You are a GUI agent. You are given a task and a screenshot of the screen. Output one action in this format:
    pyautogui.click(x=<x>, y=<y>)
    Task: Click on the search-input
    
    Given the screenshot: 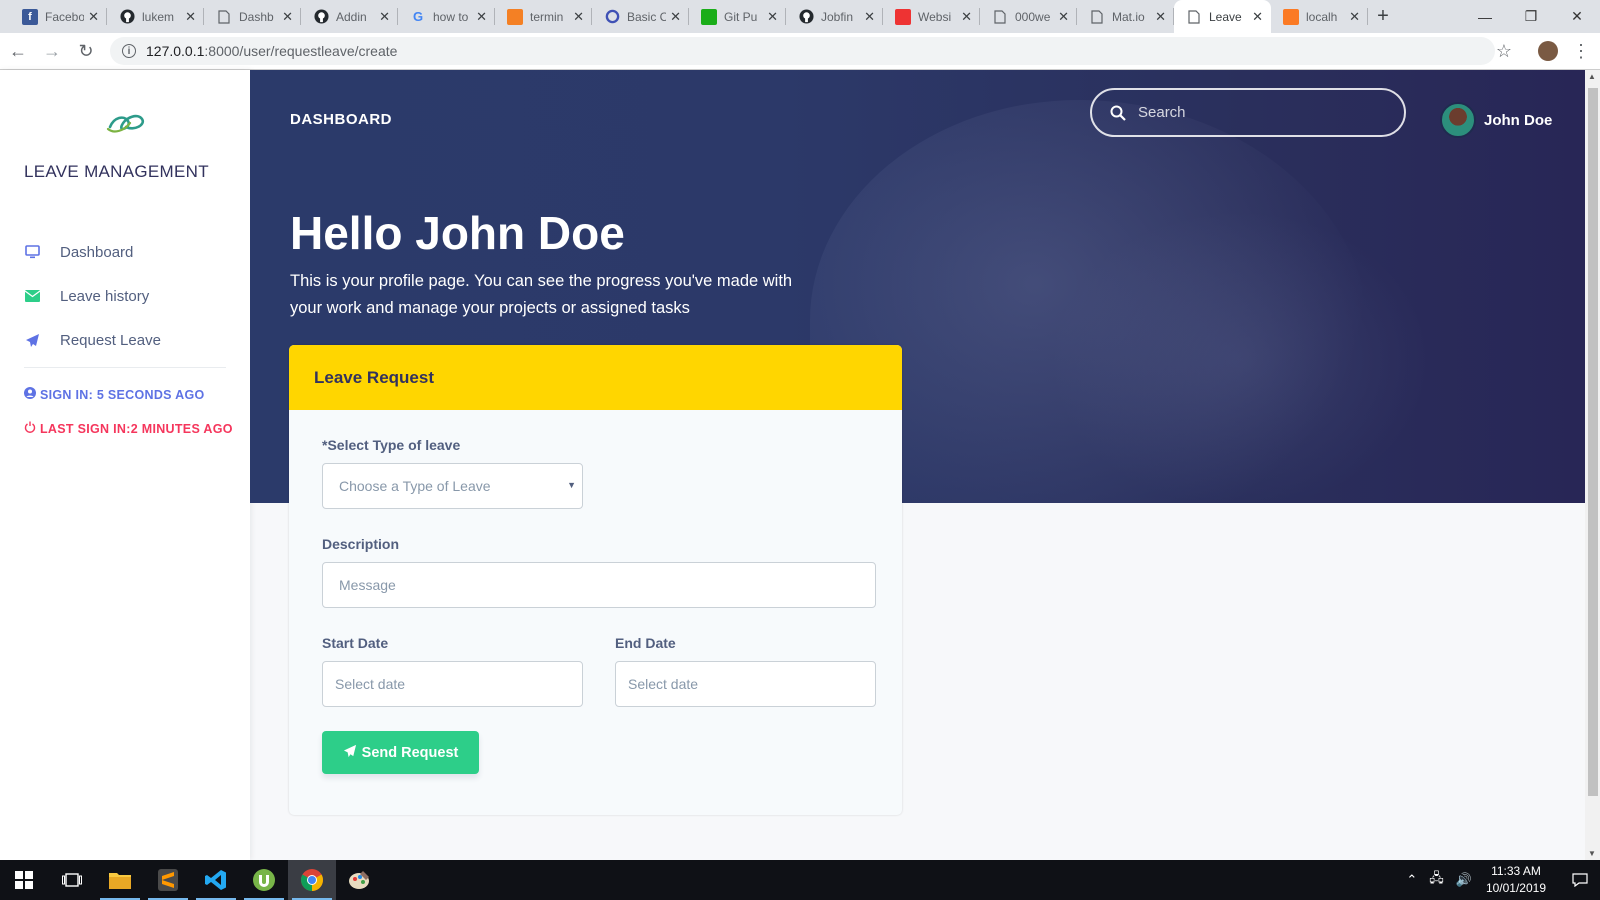 What is the action you would take?
    pyautogui.click(x=1258, y=112)
    